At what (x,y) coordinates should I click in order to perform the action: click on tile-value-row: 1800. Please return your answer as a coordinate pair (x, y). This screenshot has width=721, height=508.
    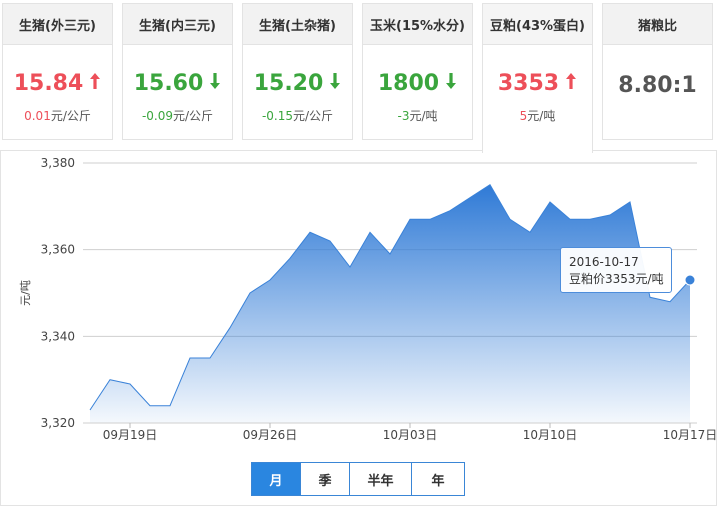
    Looking at the image, I should click on (417, 83).